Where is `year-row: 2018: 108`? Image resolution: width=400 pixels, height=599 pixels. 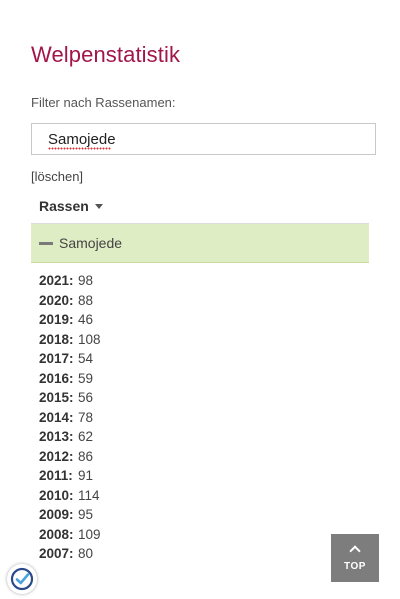
year-row: 2018: 108 is located at coordinates (70, 340).